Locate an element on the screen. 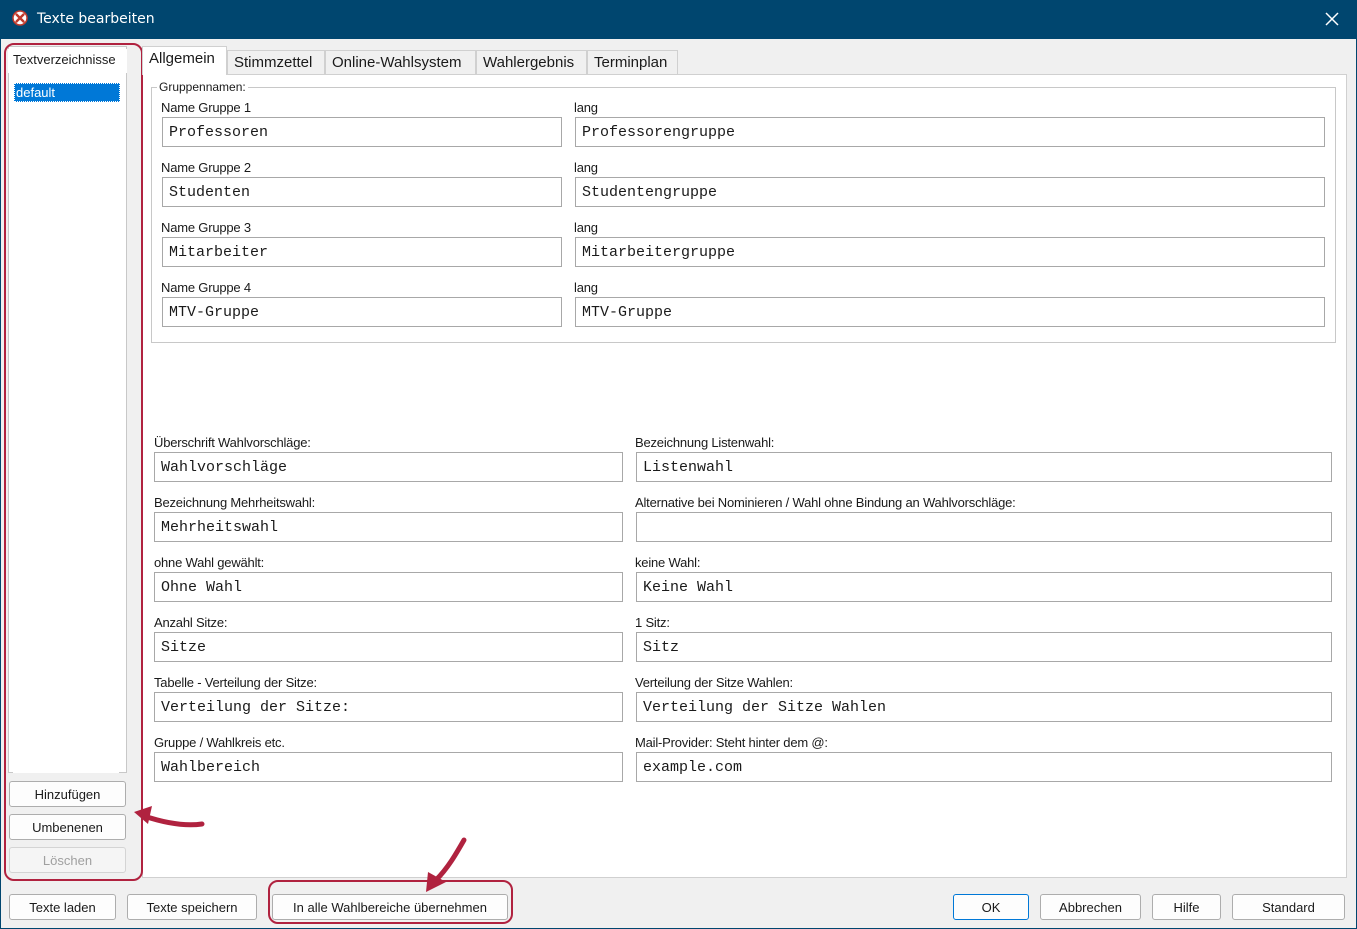 The width and height of the screenshot is (1357, 929). group-long-field: MTV-Gruppe is located at coordinates (950, 312).